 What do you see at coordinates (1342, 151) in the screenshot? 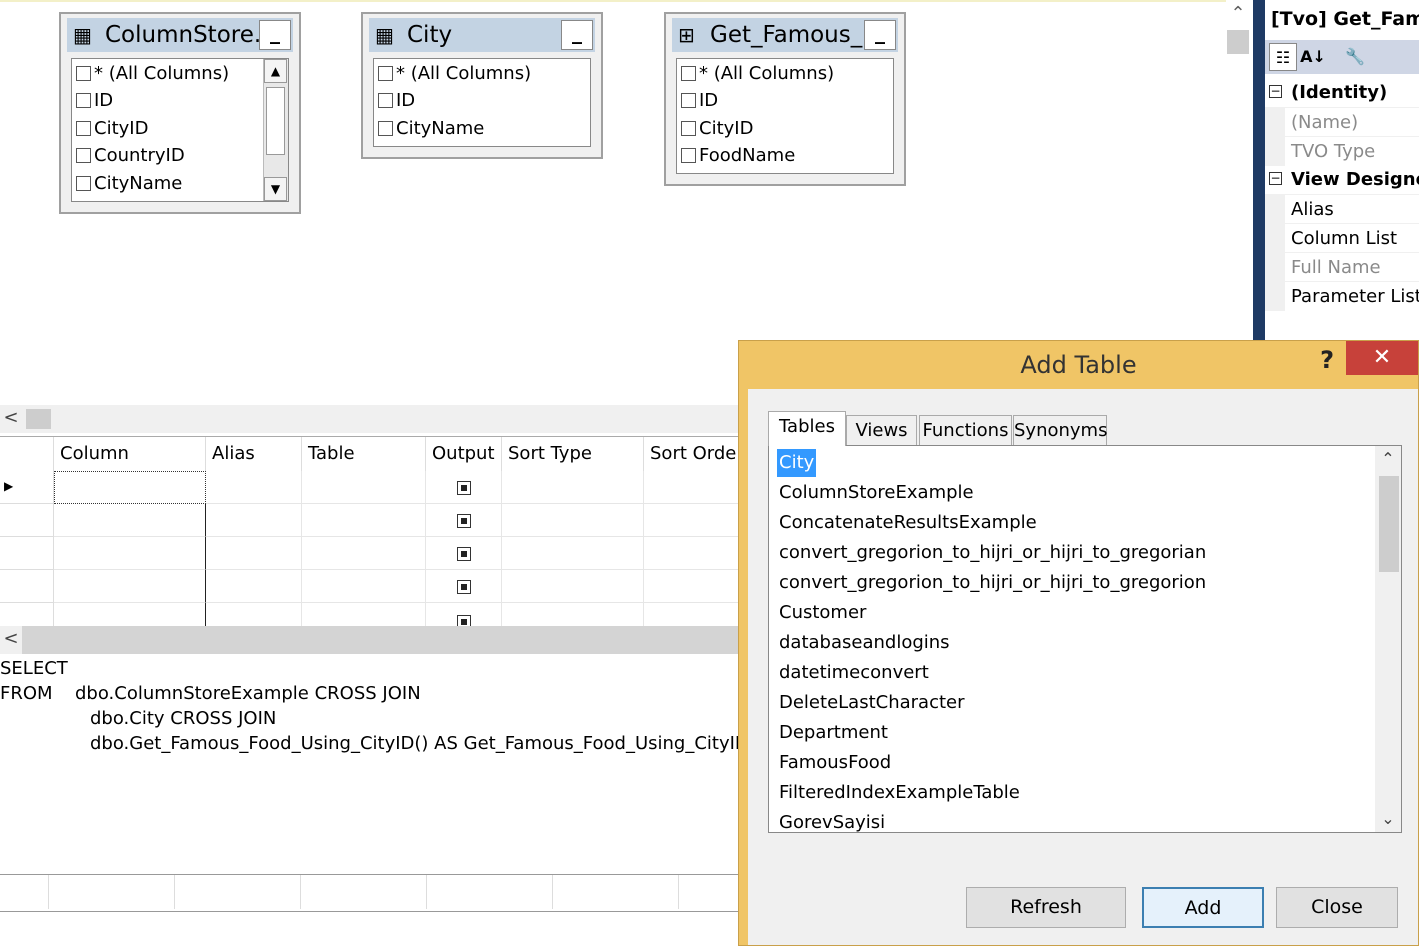
I see `property-row: TVO Type` at bounding box center [1342, 151].